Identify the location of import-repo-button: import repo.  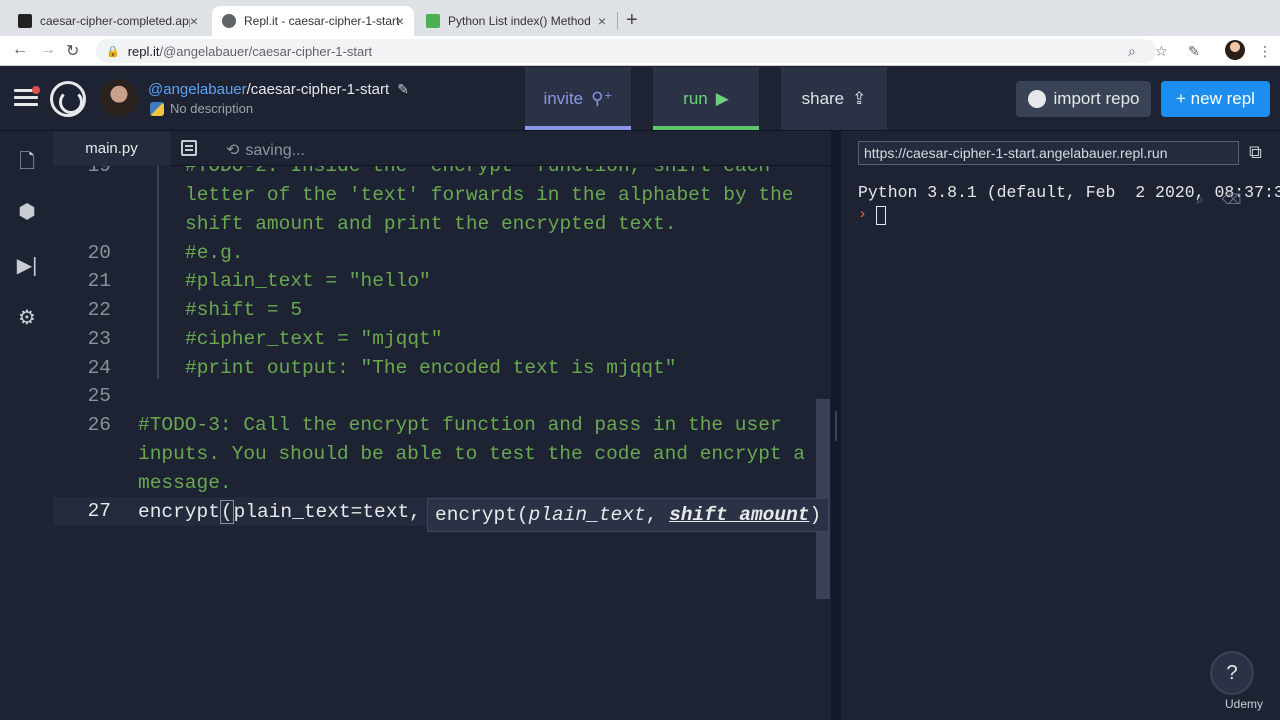
(1083, 99).